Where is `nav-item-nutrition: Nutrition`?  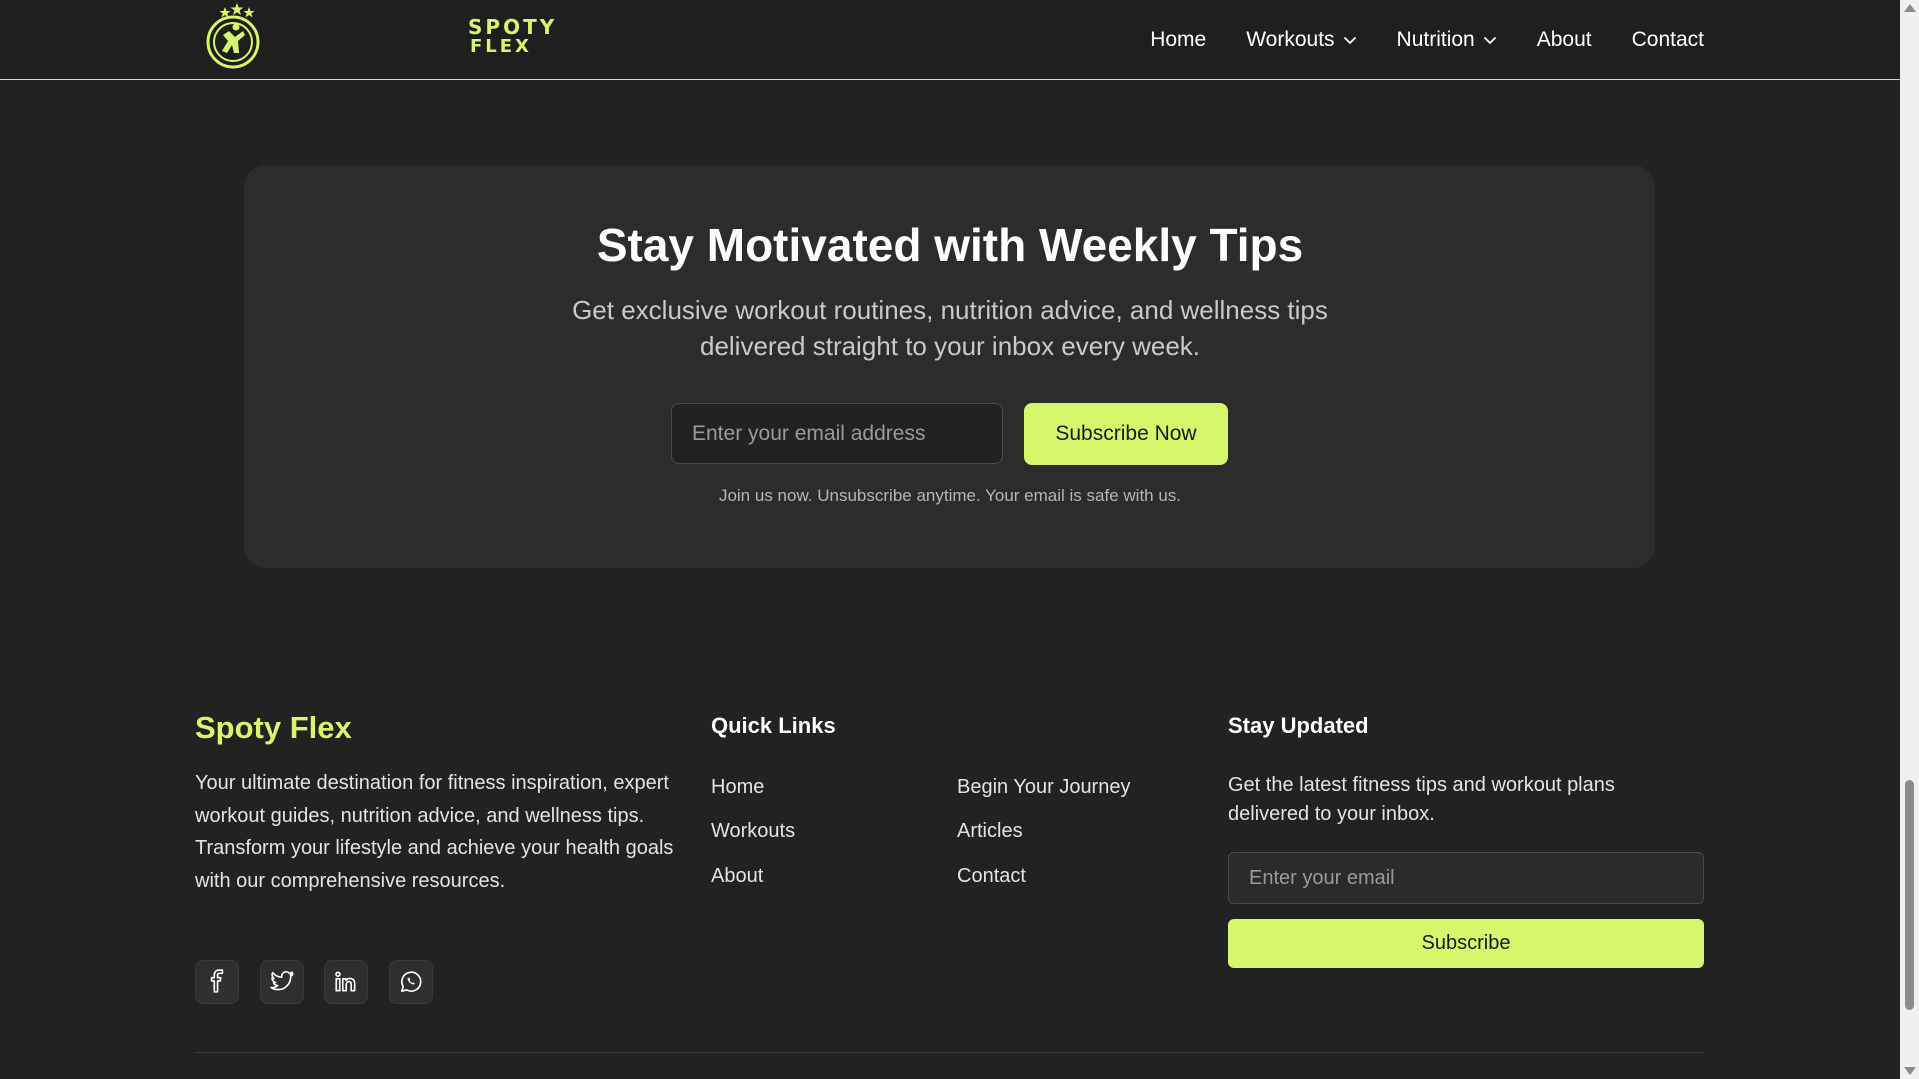 nav-item-nutrition: Nutrition is located at coordinates (1447, 40).